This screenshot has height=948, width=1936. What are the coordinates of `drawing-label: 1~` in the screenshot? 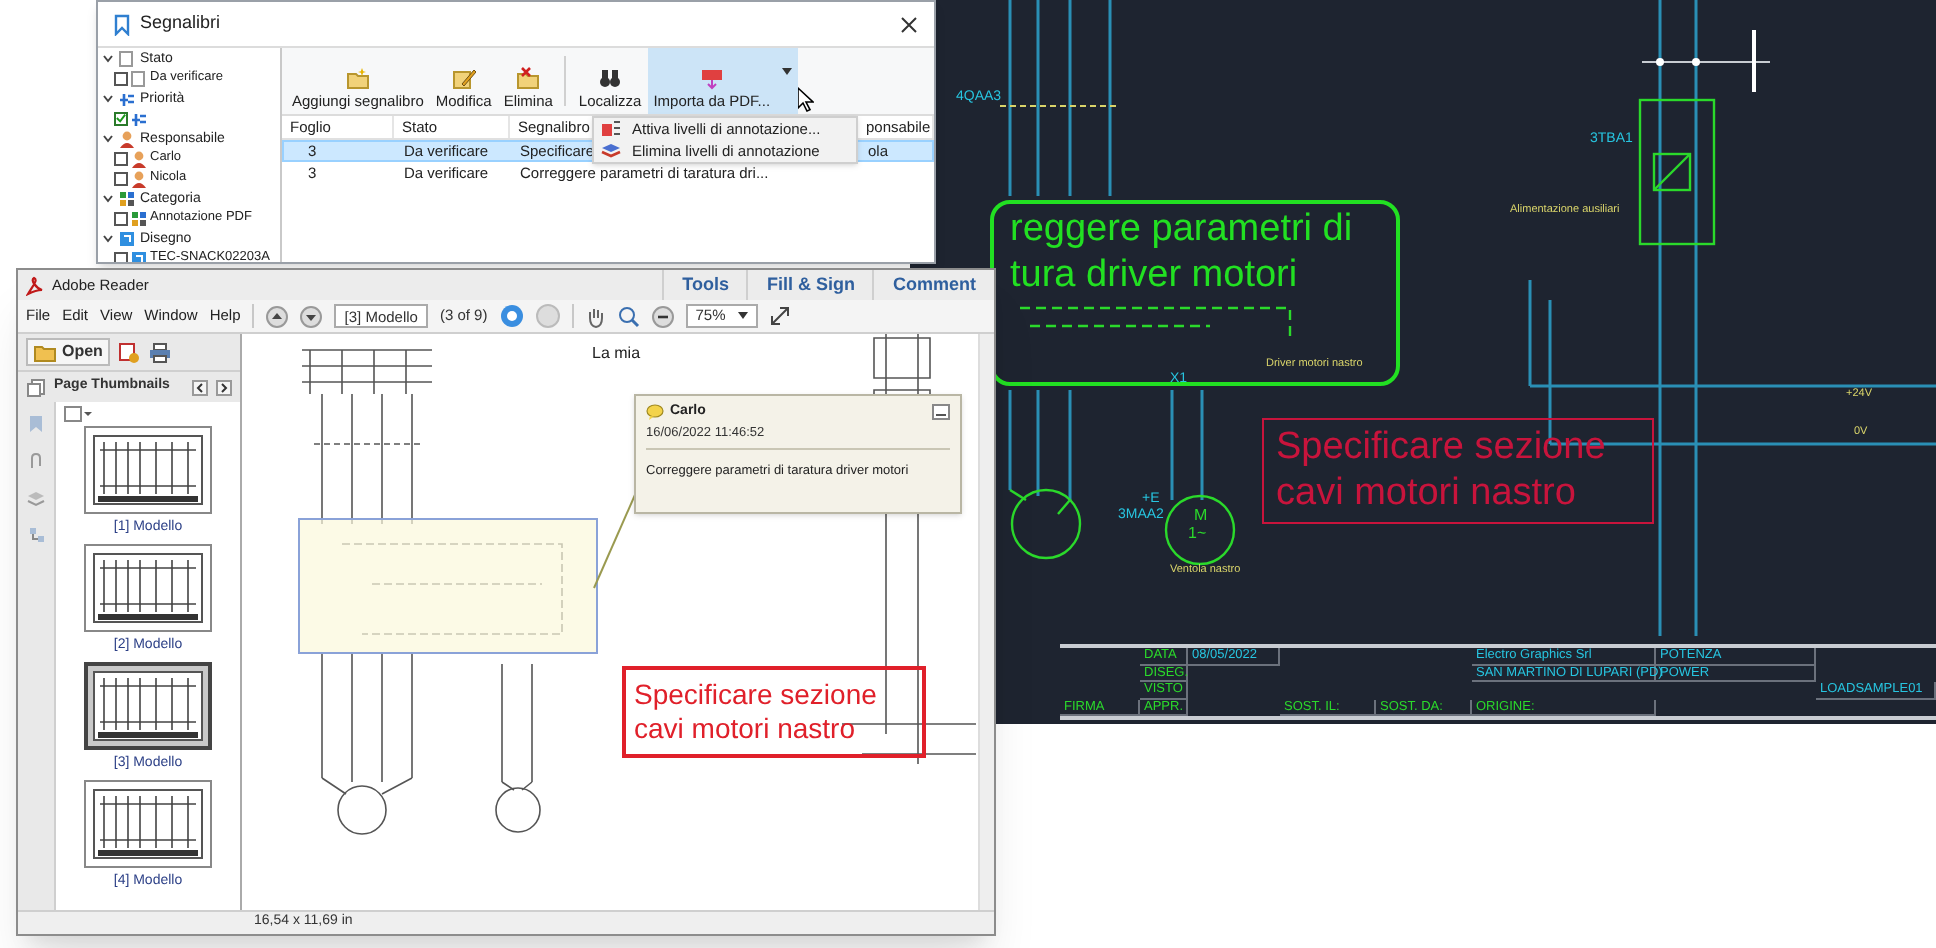 It's located at (1197, 534).